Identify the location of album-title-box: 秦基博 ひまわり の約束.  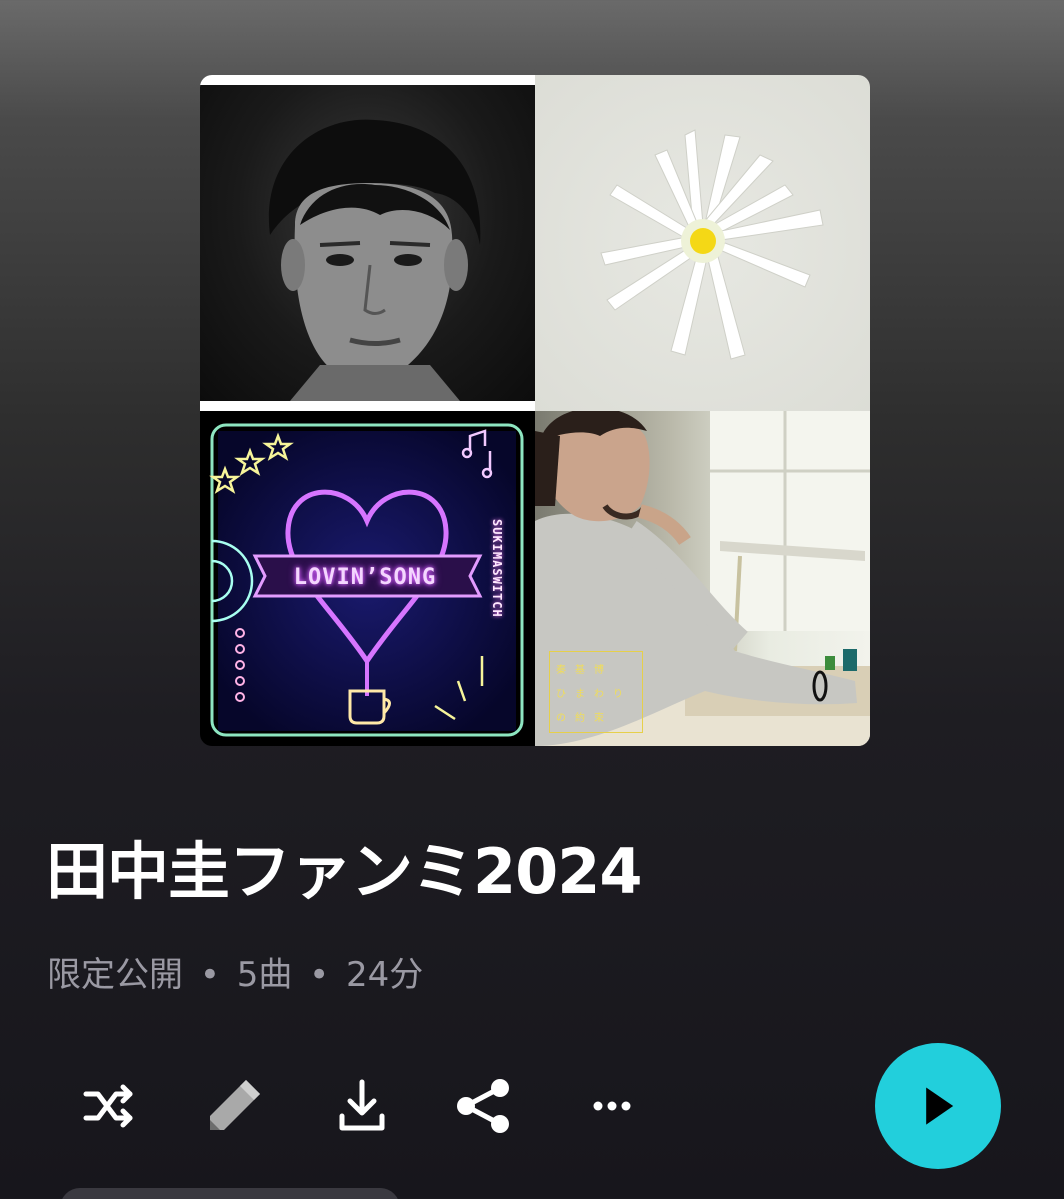
(596, 692).